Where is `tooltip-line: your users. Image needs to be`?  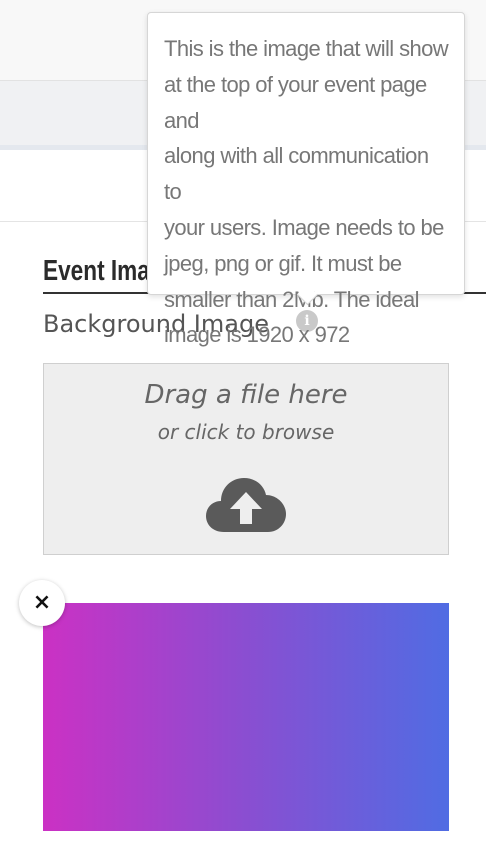
tooltip-line: your users. Image needs to be is located at coordinates (304, 227).